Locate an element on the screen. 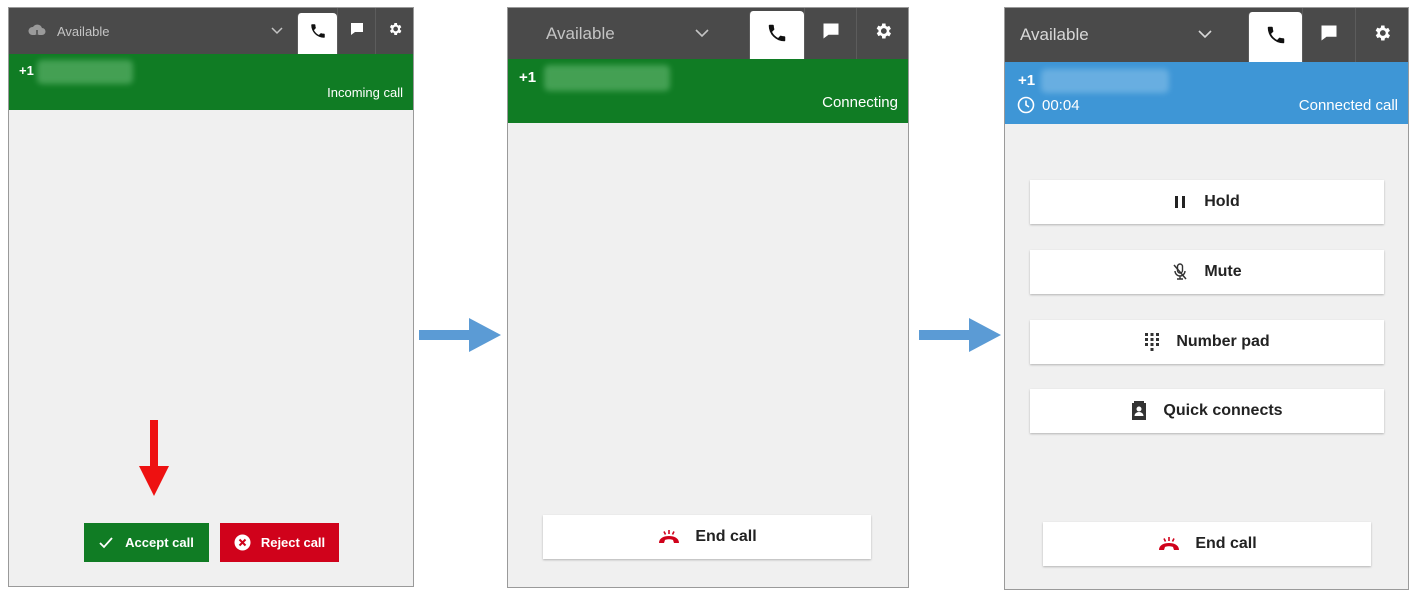 The image size is (1415, 590). mute-button: Mute is located at coordinates (1207, 272).